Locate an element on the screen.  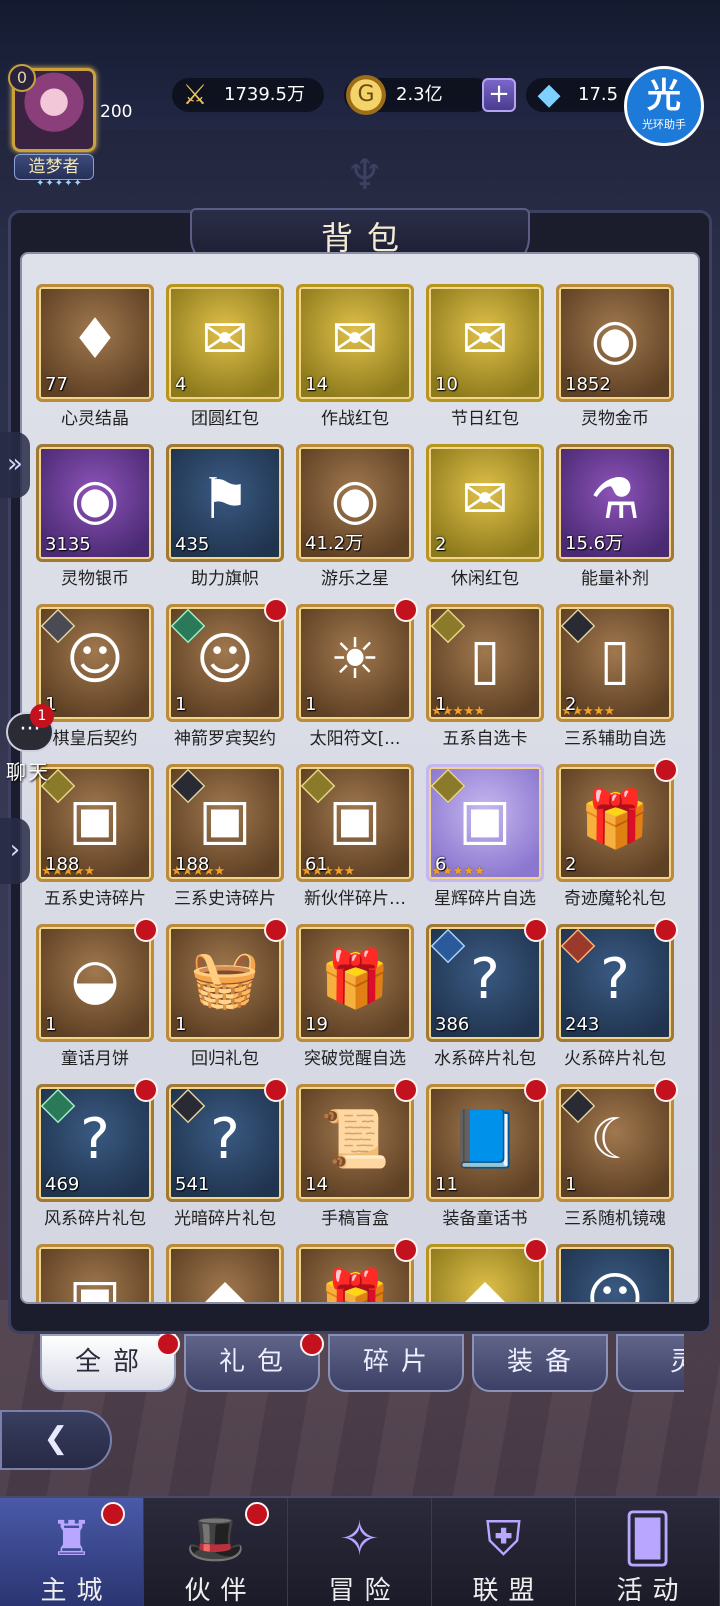
back-button: ❮ is located at coordinates (56, 1440).